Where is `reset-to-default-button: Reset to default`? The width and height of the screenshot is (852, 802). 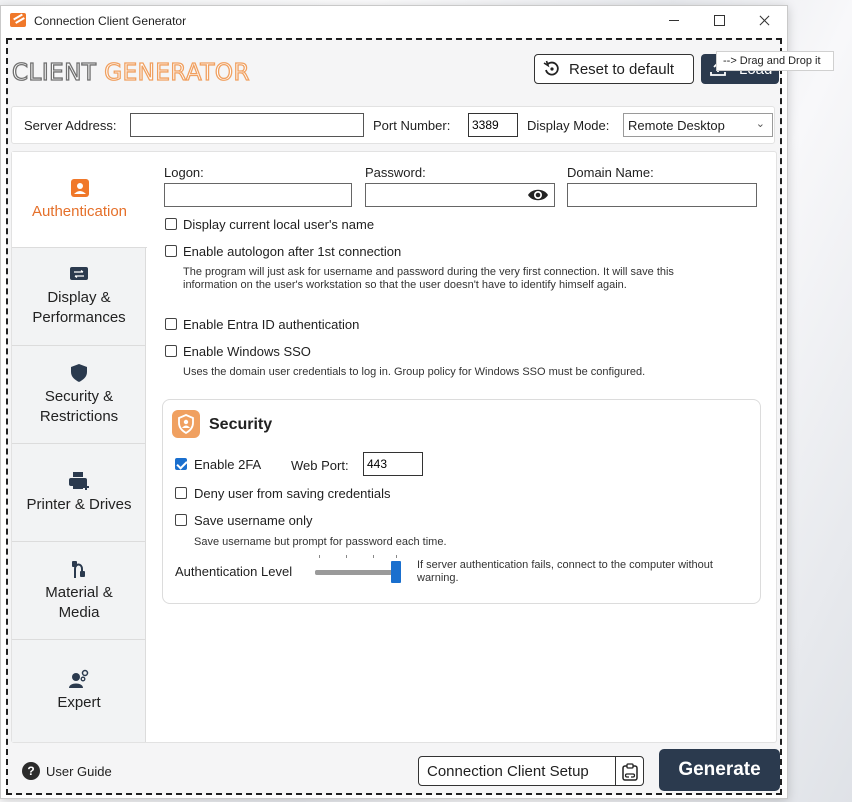 reset-to-default-button: Reset to default is located at coordinates (614, 69).